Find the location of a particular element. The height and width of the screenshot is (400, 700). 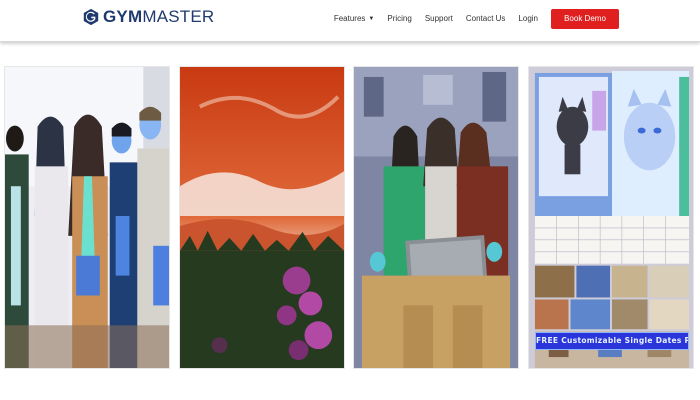

chevron-down-icon: ▼ is located at coordinates (371, 19).